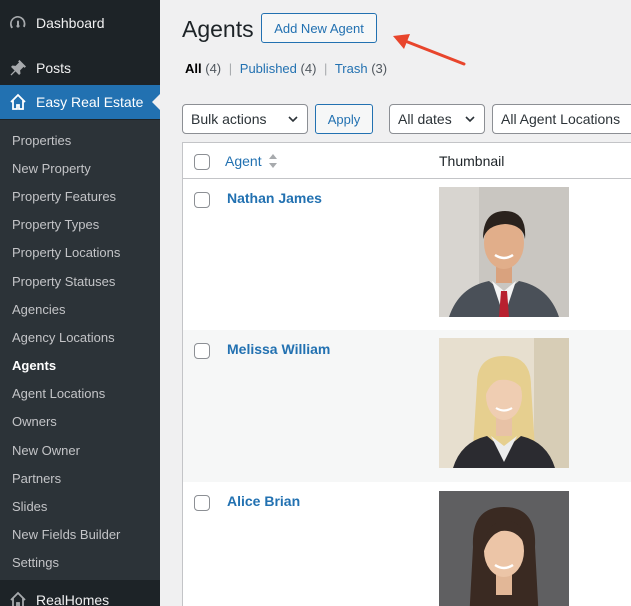 This screenshot has height=606, width=631. I want to click on dates-filter-select: All dates, so click(437, 119).